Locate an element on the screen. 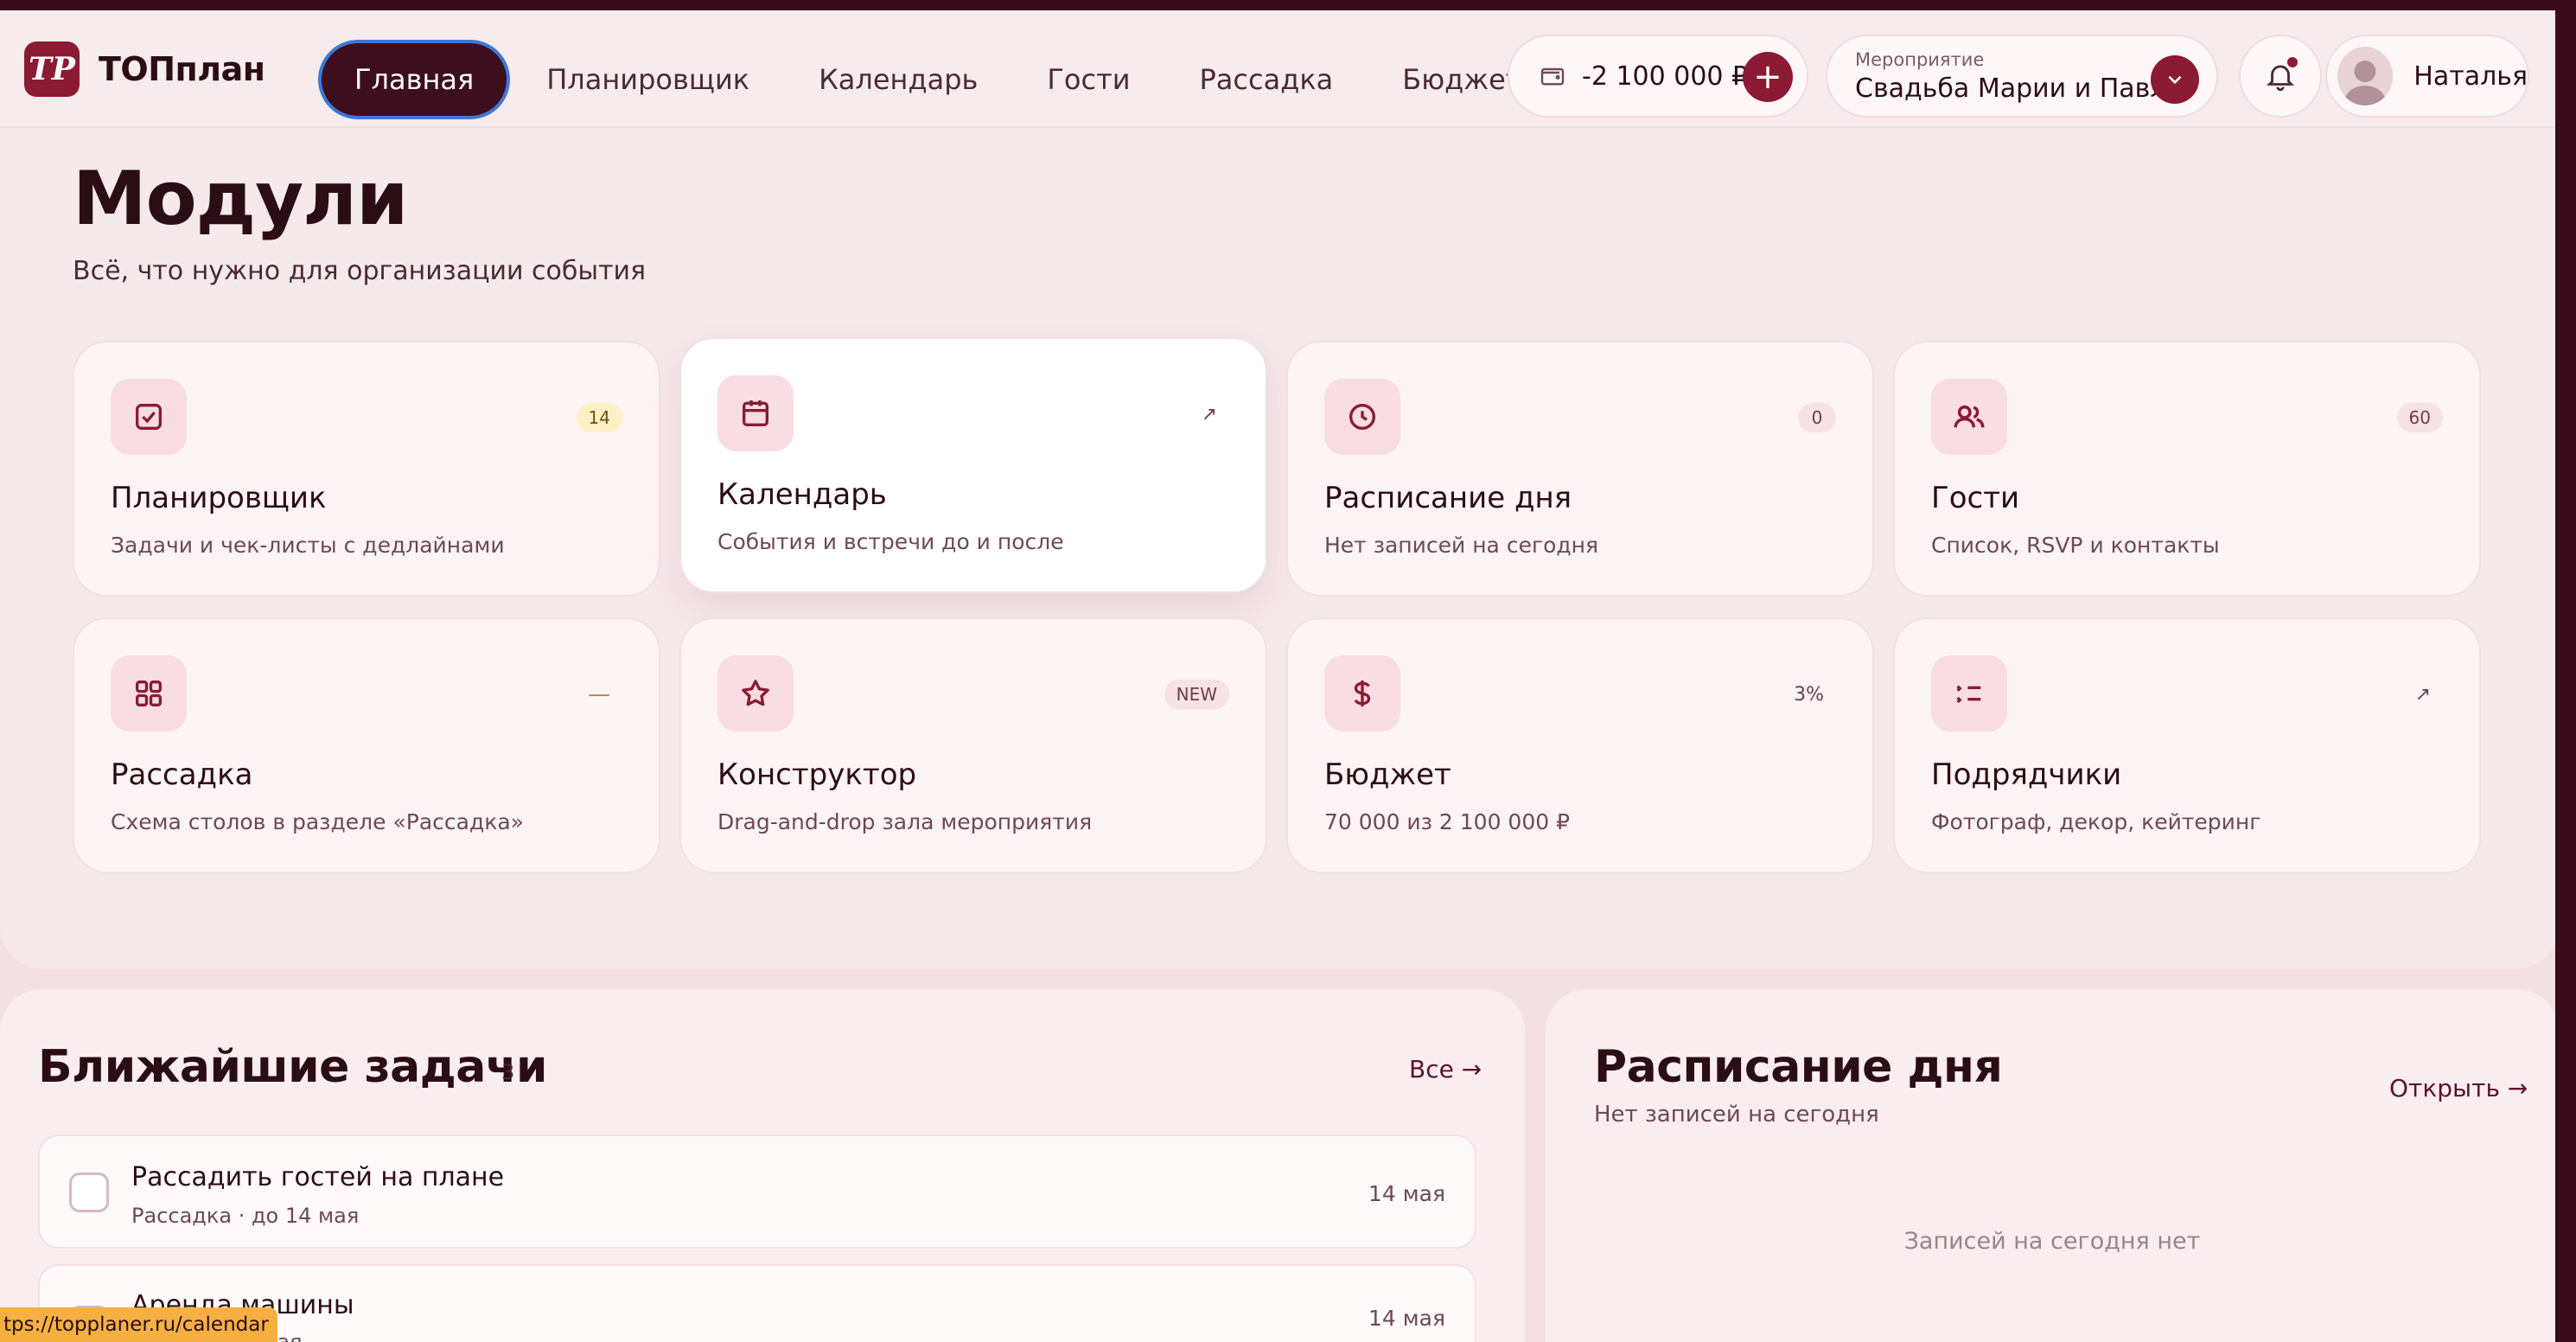 The width and height of the screenshot is (2576, 1342). chevron-down-icon is located at coordinates (2175, 79).